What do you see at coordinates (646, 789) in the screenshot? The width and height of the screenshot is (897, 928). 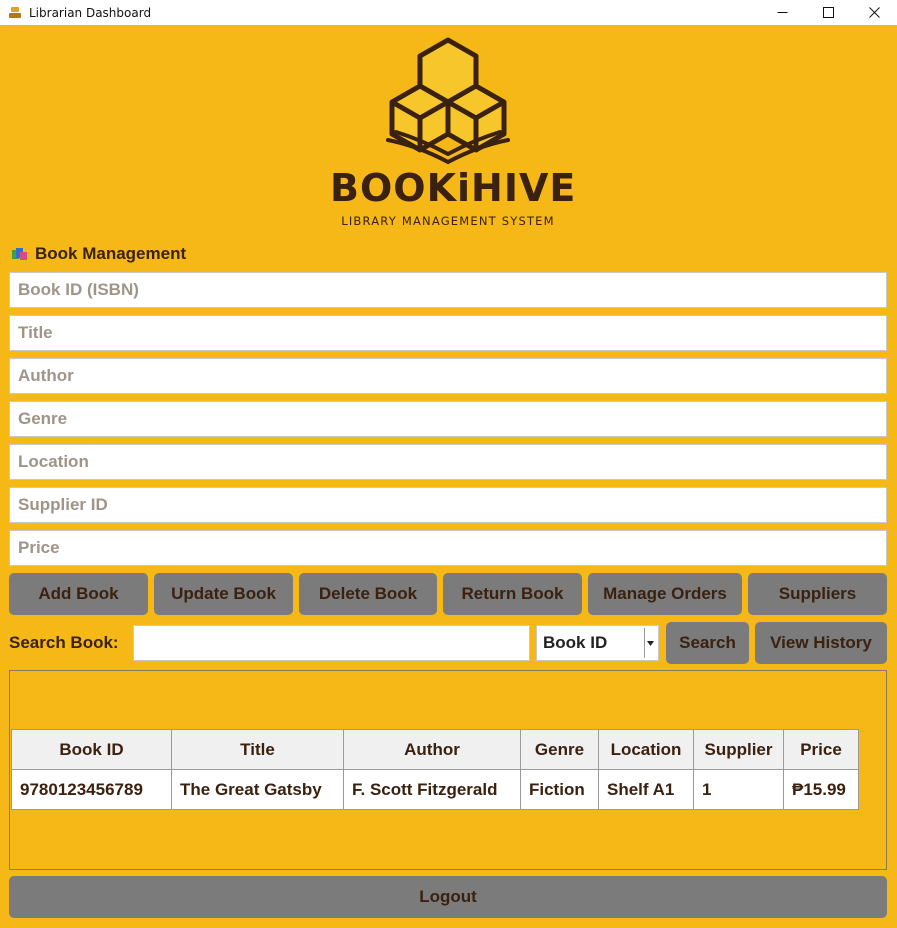 I see `cell-location: Shelf A1` at bounding box center [646, 789].